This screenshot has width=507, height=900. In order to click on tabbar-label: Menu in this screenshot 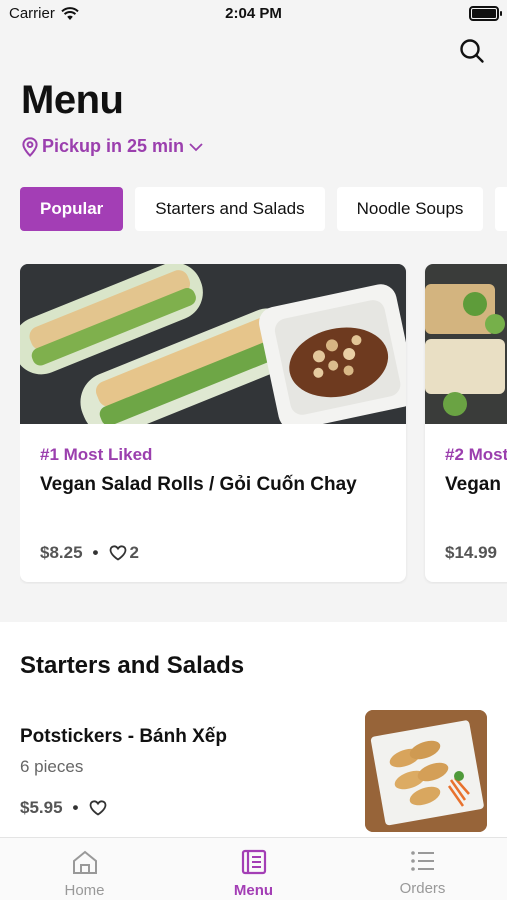, I will do `click(253, 890)`.